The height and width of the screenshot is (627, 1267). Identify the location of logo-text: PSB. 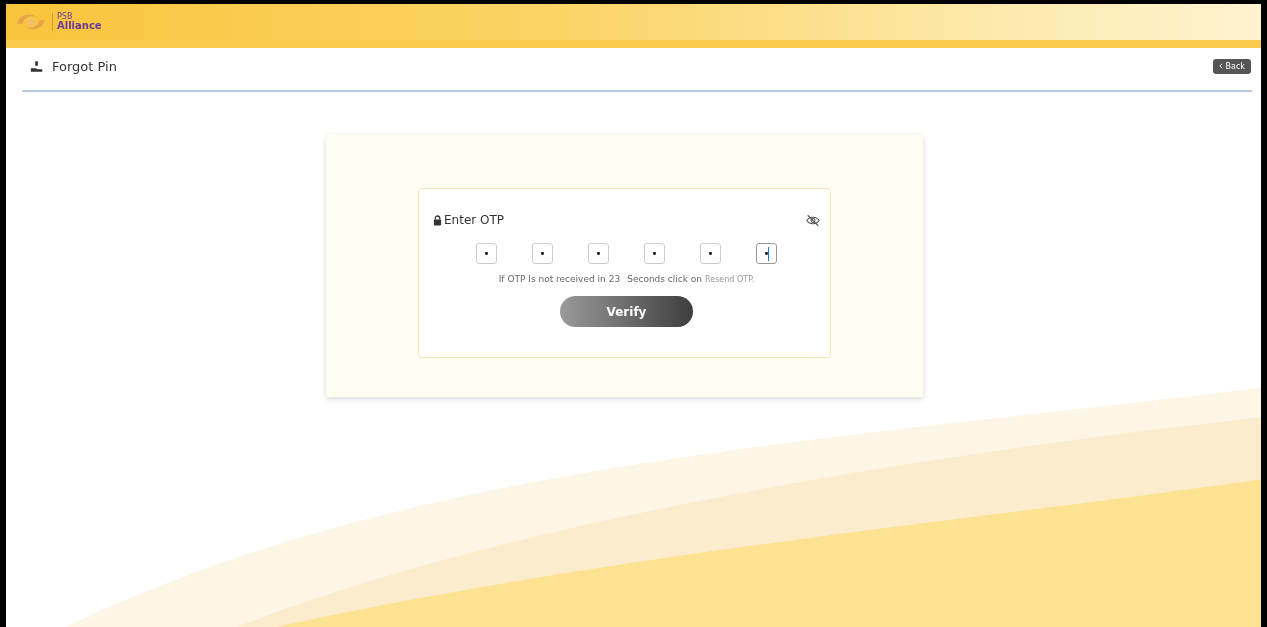
(65, 17).